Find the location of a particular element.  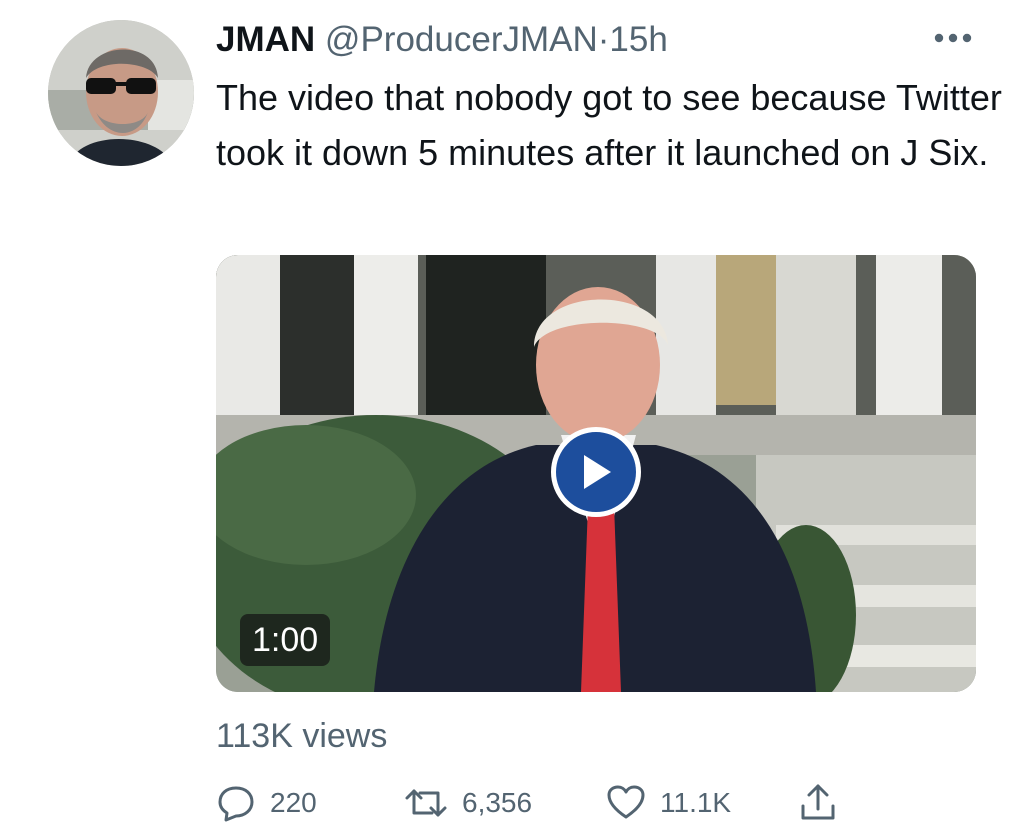

like-count: 11.1K is located at coordinates (696, 802).